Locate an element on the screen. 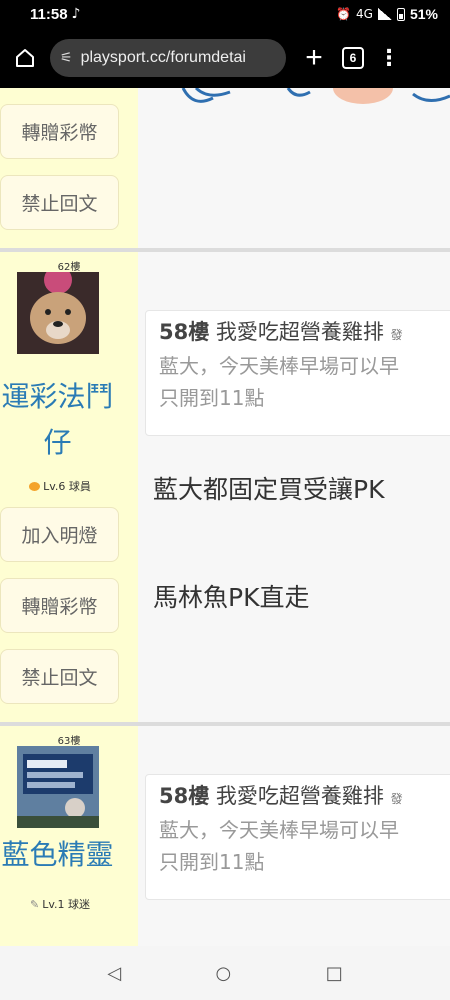  username-line1: 運彩法鬥 is located at coordinates (57, 396).